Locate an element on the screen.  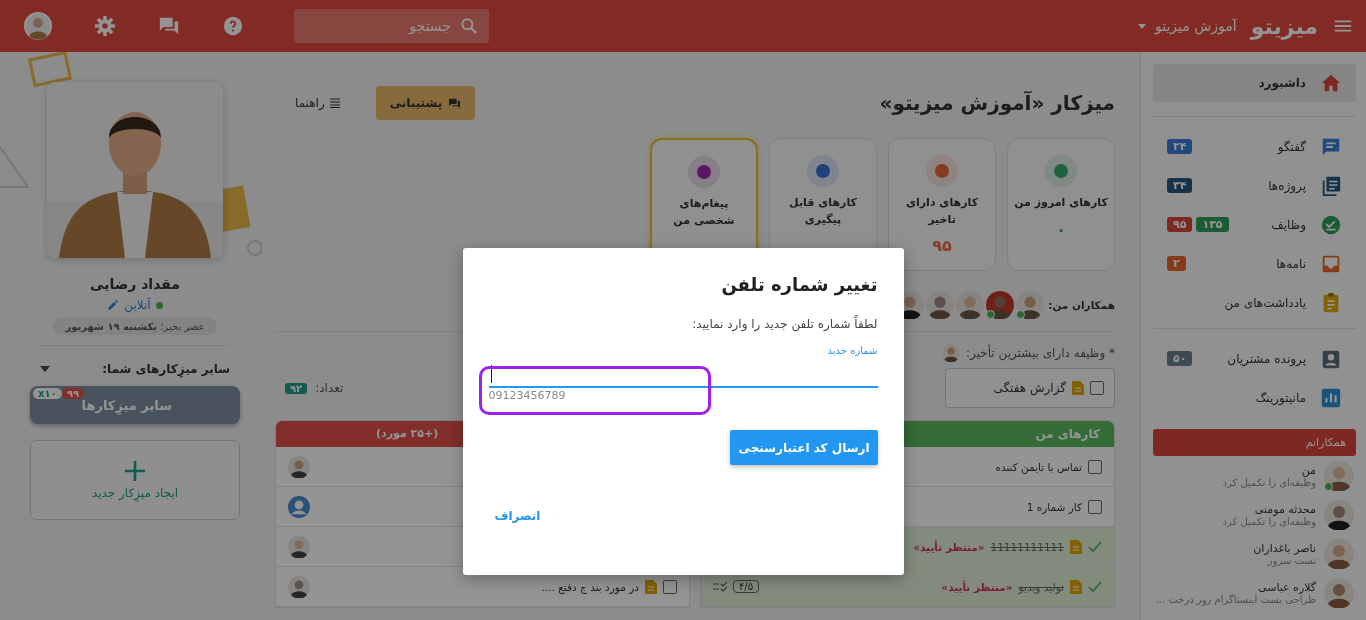
section-header: همکارانم is located at coordinates (1254, 442).